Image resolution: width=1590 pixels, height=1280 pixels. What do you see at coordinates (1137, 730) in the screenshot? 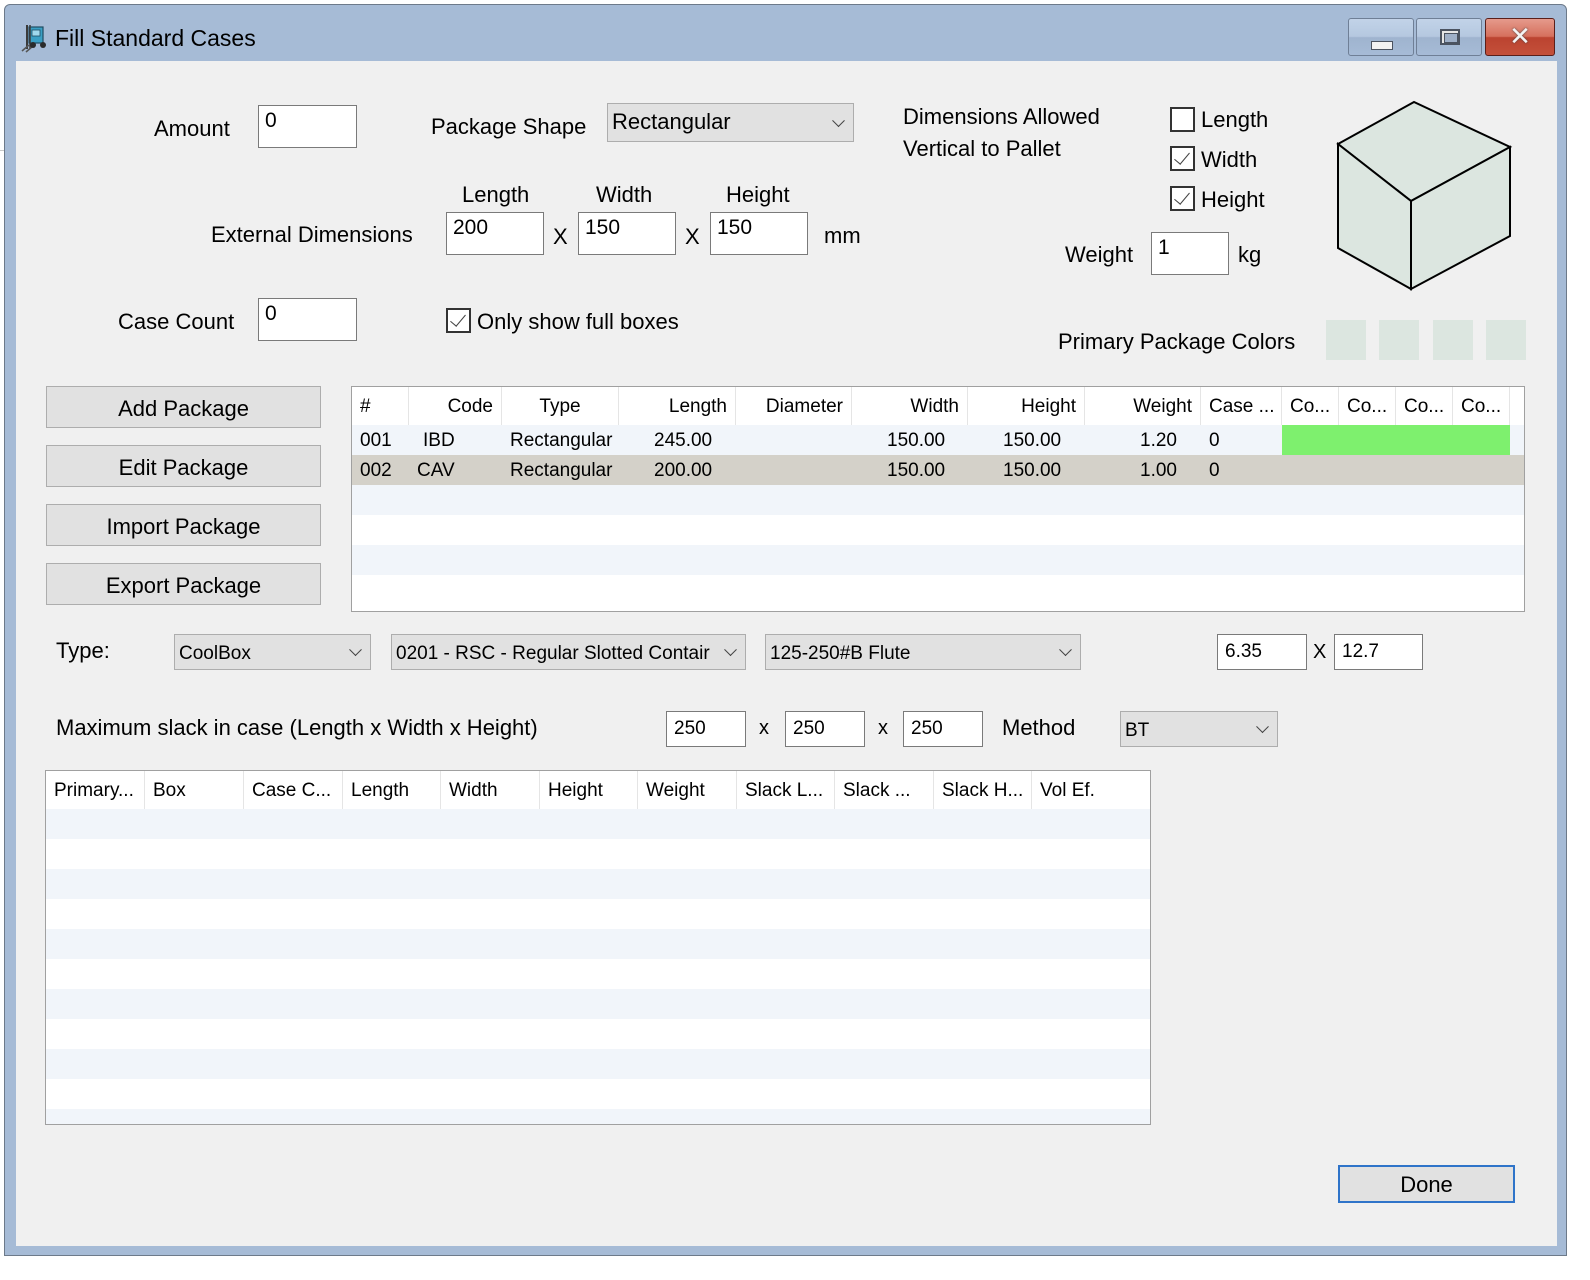
I see `method-value: BT` at bounding box center [1137, 730].